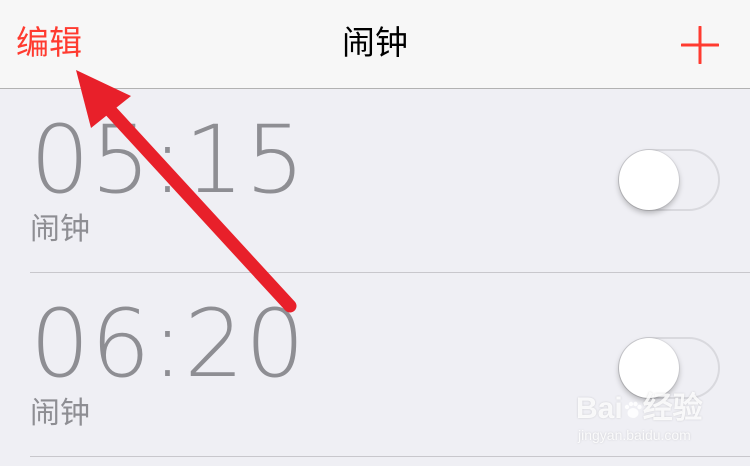 The image size is (750, 466). I want to click on page-title: 闹钟, so click(375, 42).